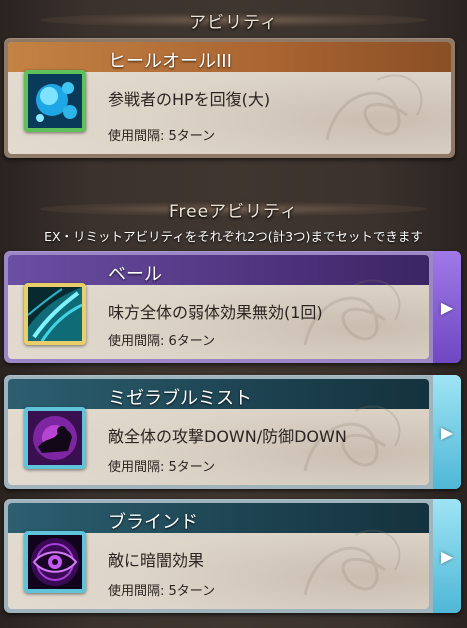 This screenshot has width=467, height=628. I want to click on ability-name: ベール, so click(135, 274).